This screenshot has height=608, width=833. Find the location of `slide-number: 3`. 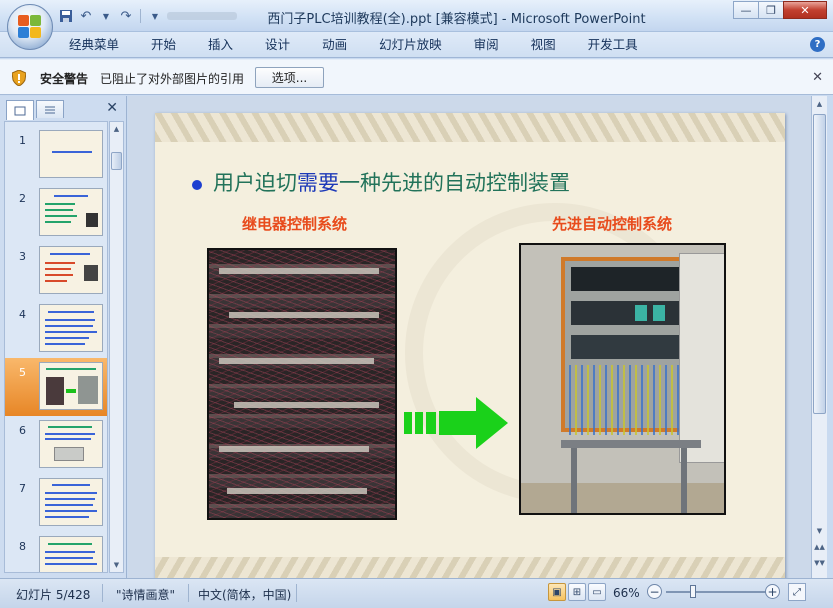

slide-number: 3 is located at coordinates (22, 256).